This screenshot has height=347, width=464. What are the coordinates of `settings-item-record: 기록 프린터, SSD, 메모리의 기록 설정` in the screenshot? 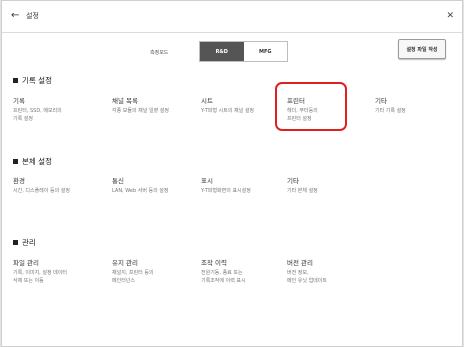 It's located at (37, 110).